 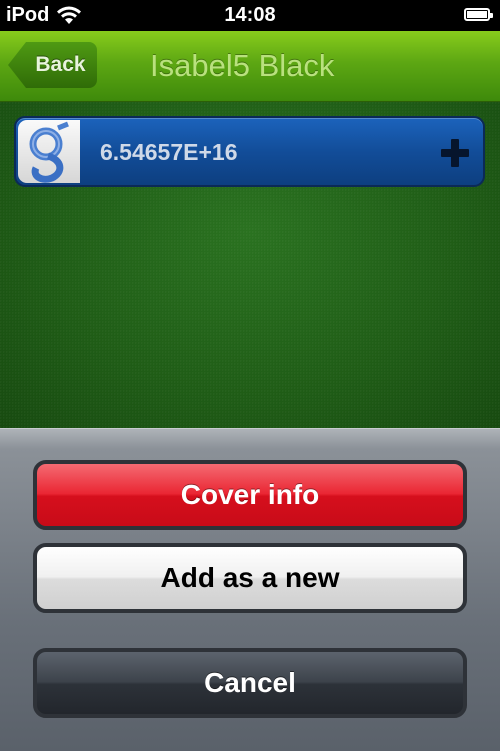 What do you see at coordinates (250, 683) in the screenshot?
I see `cancel-button: Cancel` at bounding box center [250, 683].